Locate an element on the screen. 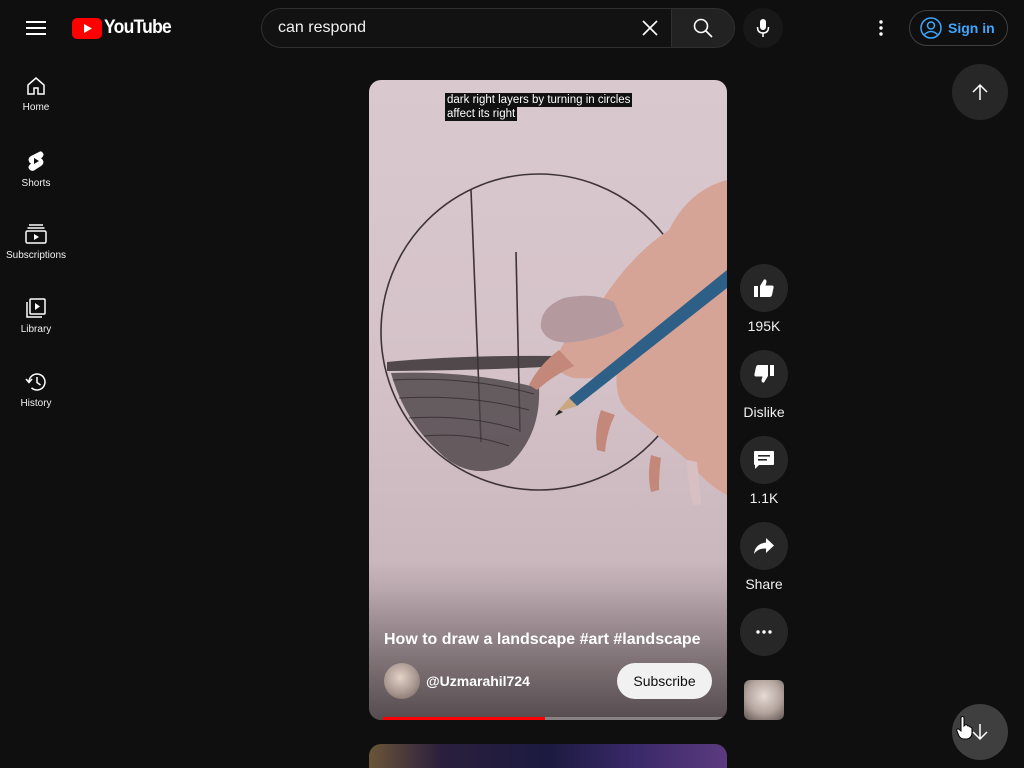 The image size is (1024, 768). sidebar-item-home: Home is located at coordinates (36, 93).